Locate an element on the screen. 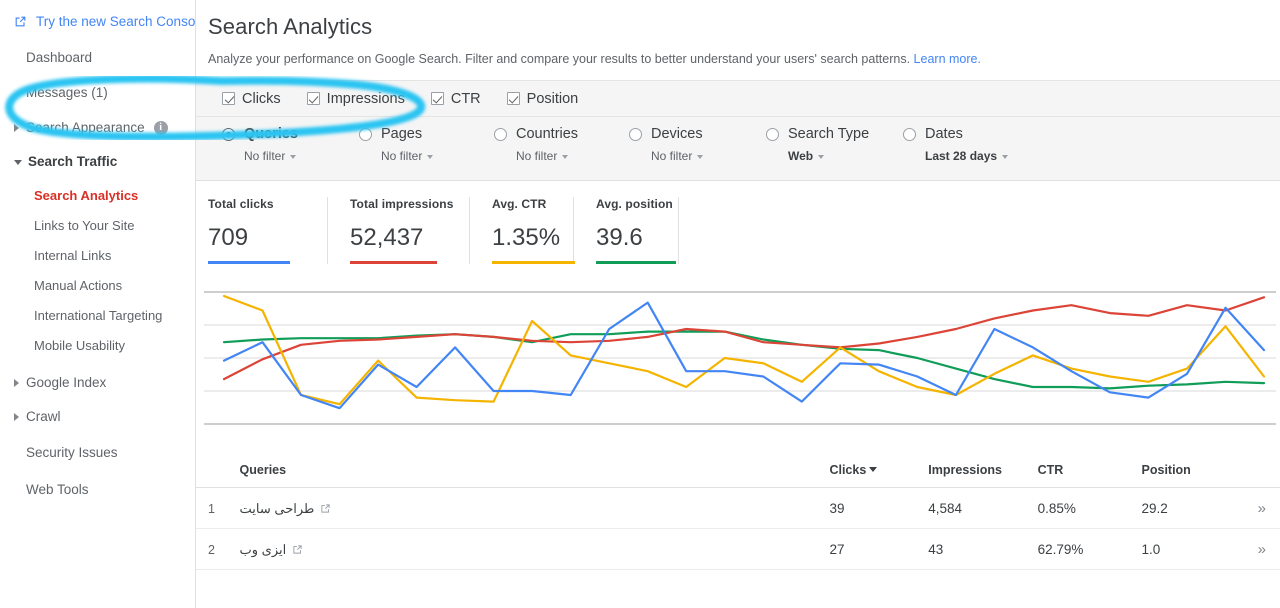  sidebar-item-links-to-your-site: Links to Your Site is located at coordinates (97, 225).